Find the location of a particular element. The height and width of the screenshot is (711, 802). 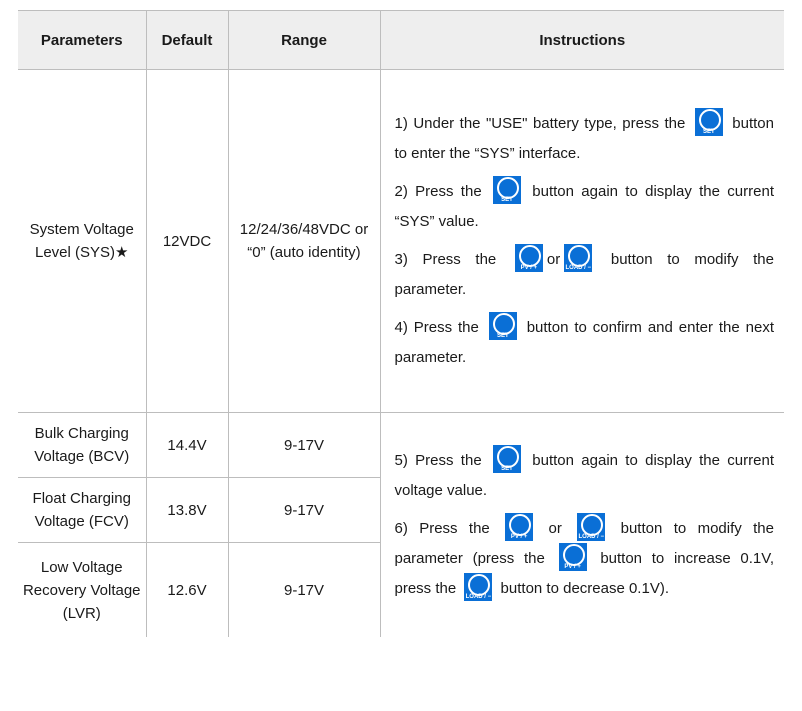

range-cell: 12/24/36/48VDC or “0” (auto identity) is located at coordinates (303, 241).